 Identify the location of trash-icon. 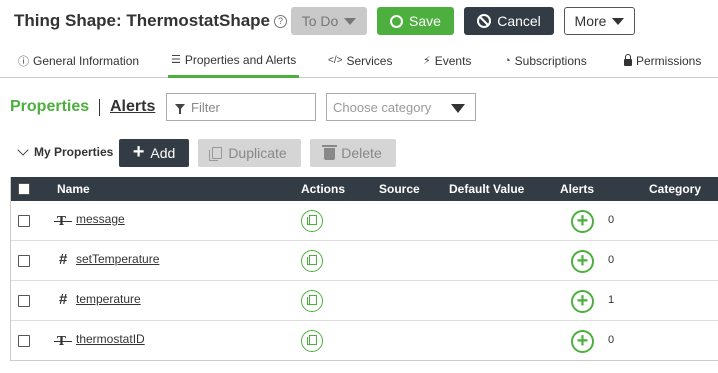
(330, 152).